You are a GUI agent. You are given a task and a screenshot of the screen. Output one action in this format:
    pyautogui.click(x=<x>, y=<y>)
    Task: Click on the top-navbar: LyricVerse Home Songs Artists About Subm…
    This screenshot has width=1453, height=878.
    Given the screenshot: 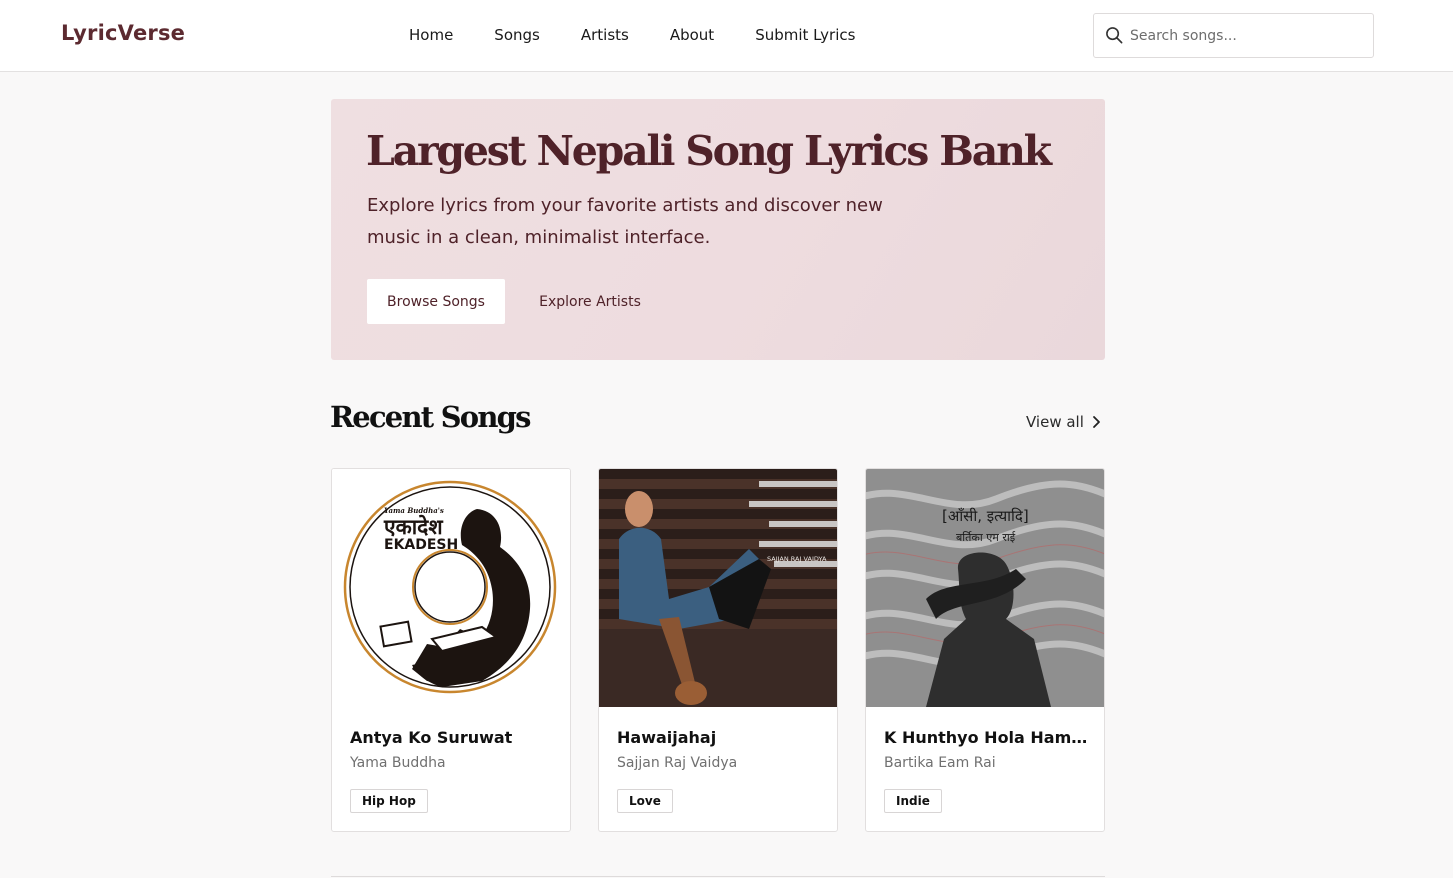 What is the action you would take?
    pyautogui.click(x=726, y=36)
    